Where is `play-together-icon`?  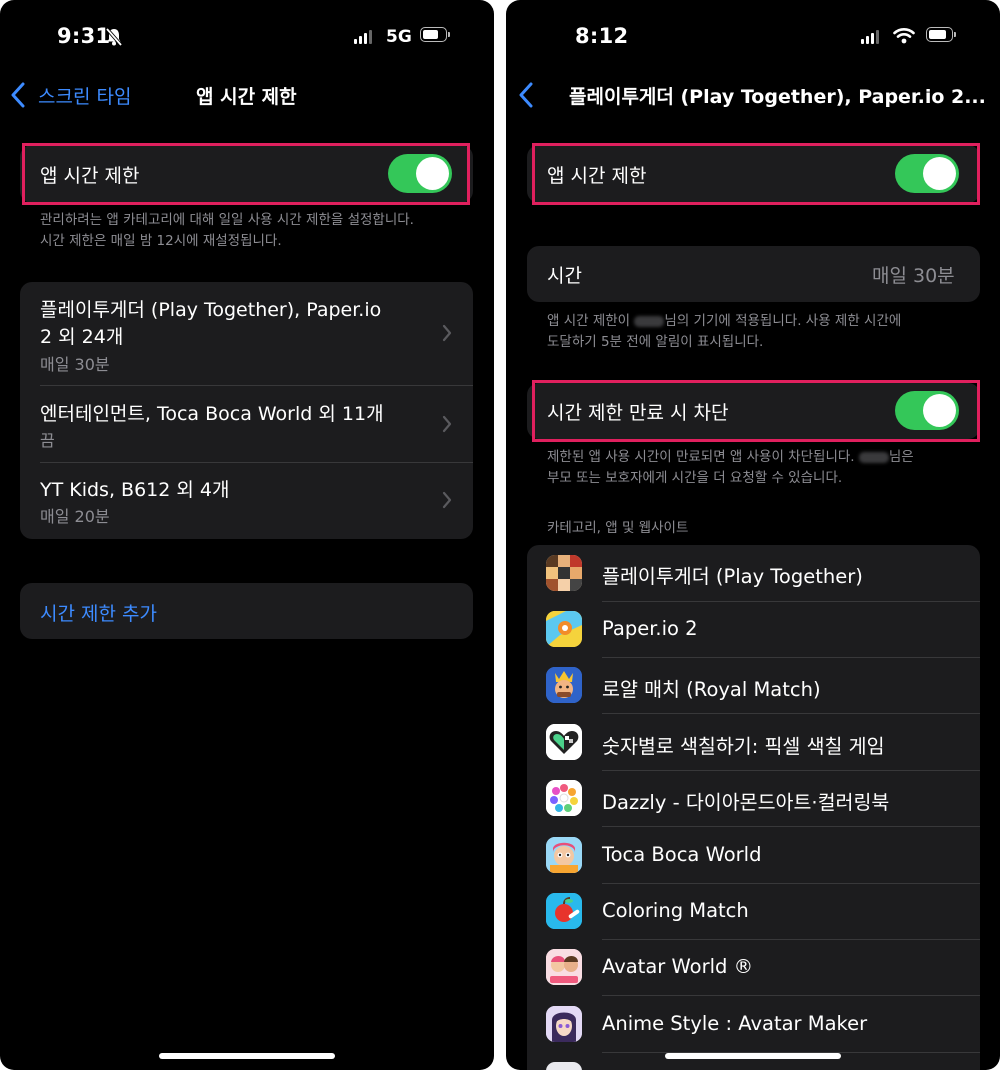 play-together-icon is located at coordinates (564, 573).